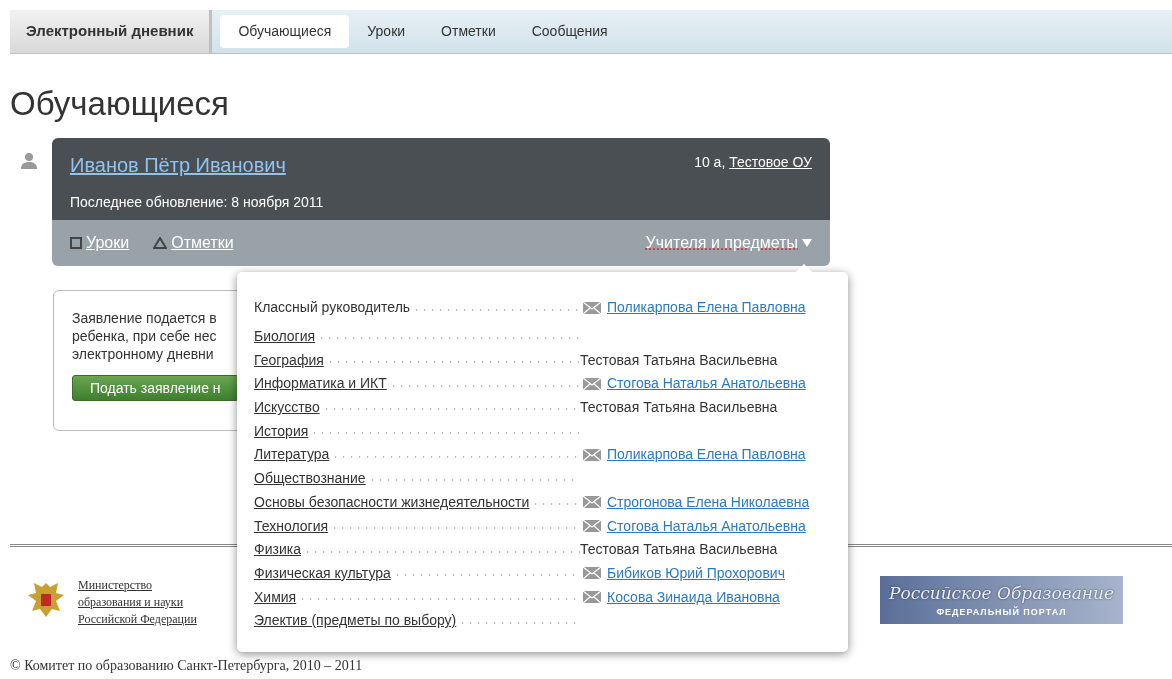 This screenshot has height=679, width=1172. What do you see at coordinates (281, 431) in the screenshot?
I see `subject-link: История` at bounding box center [281, 431].